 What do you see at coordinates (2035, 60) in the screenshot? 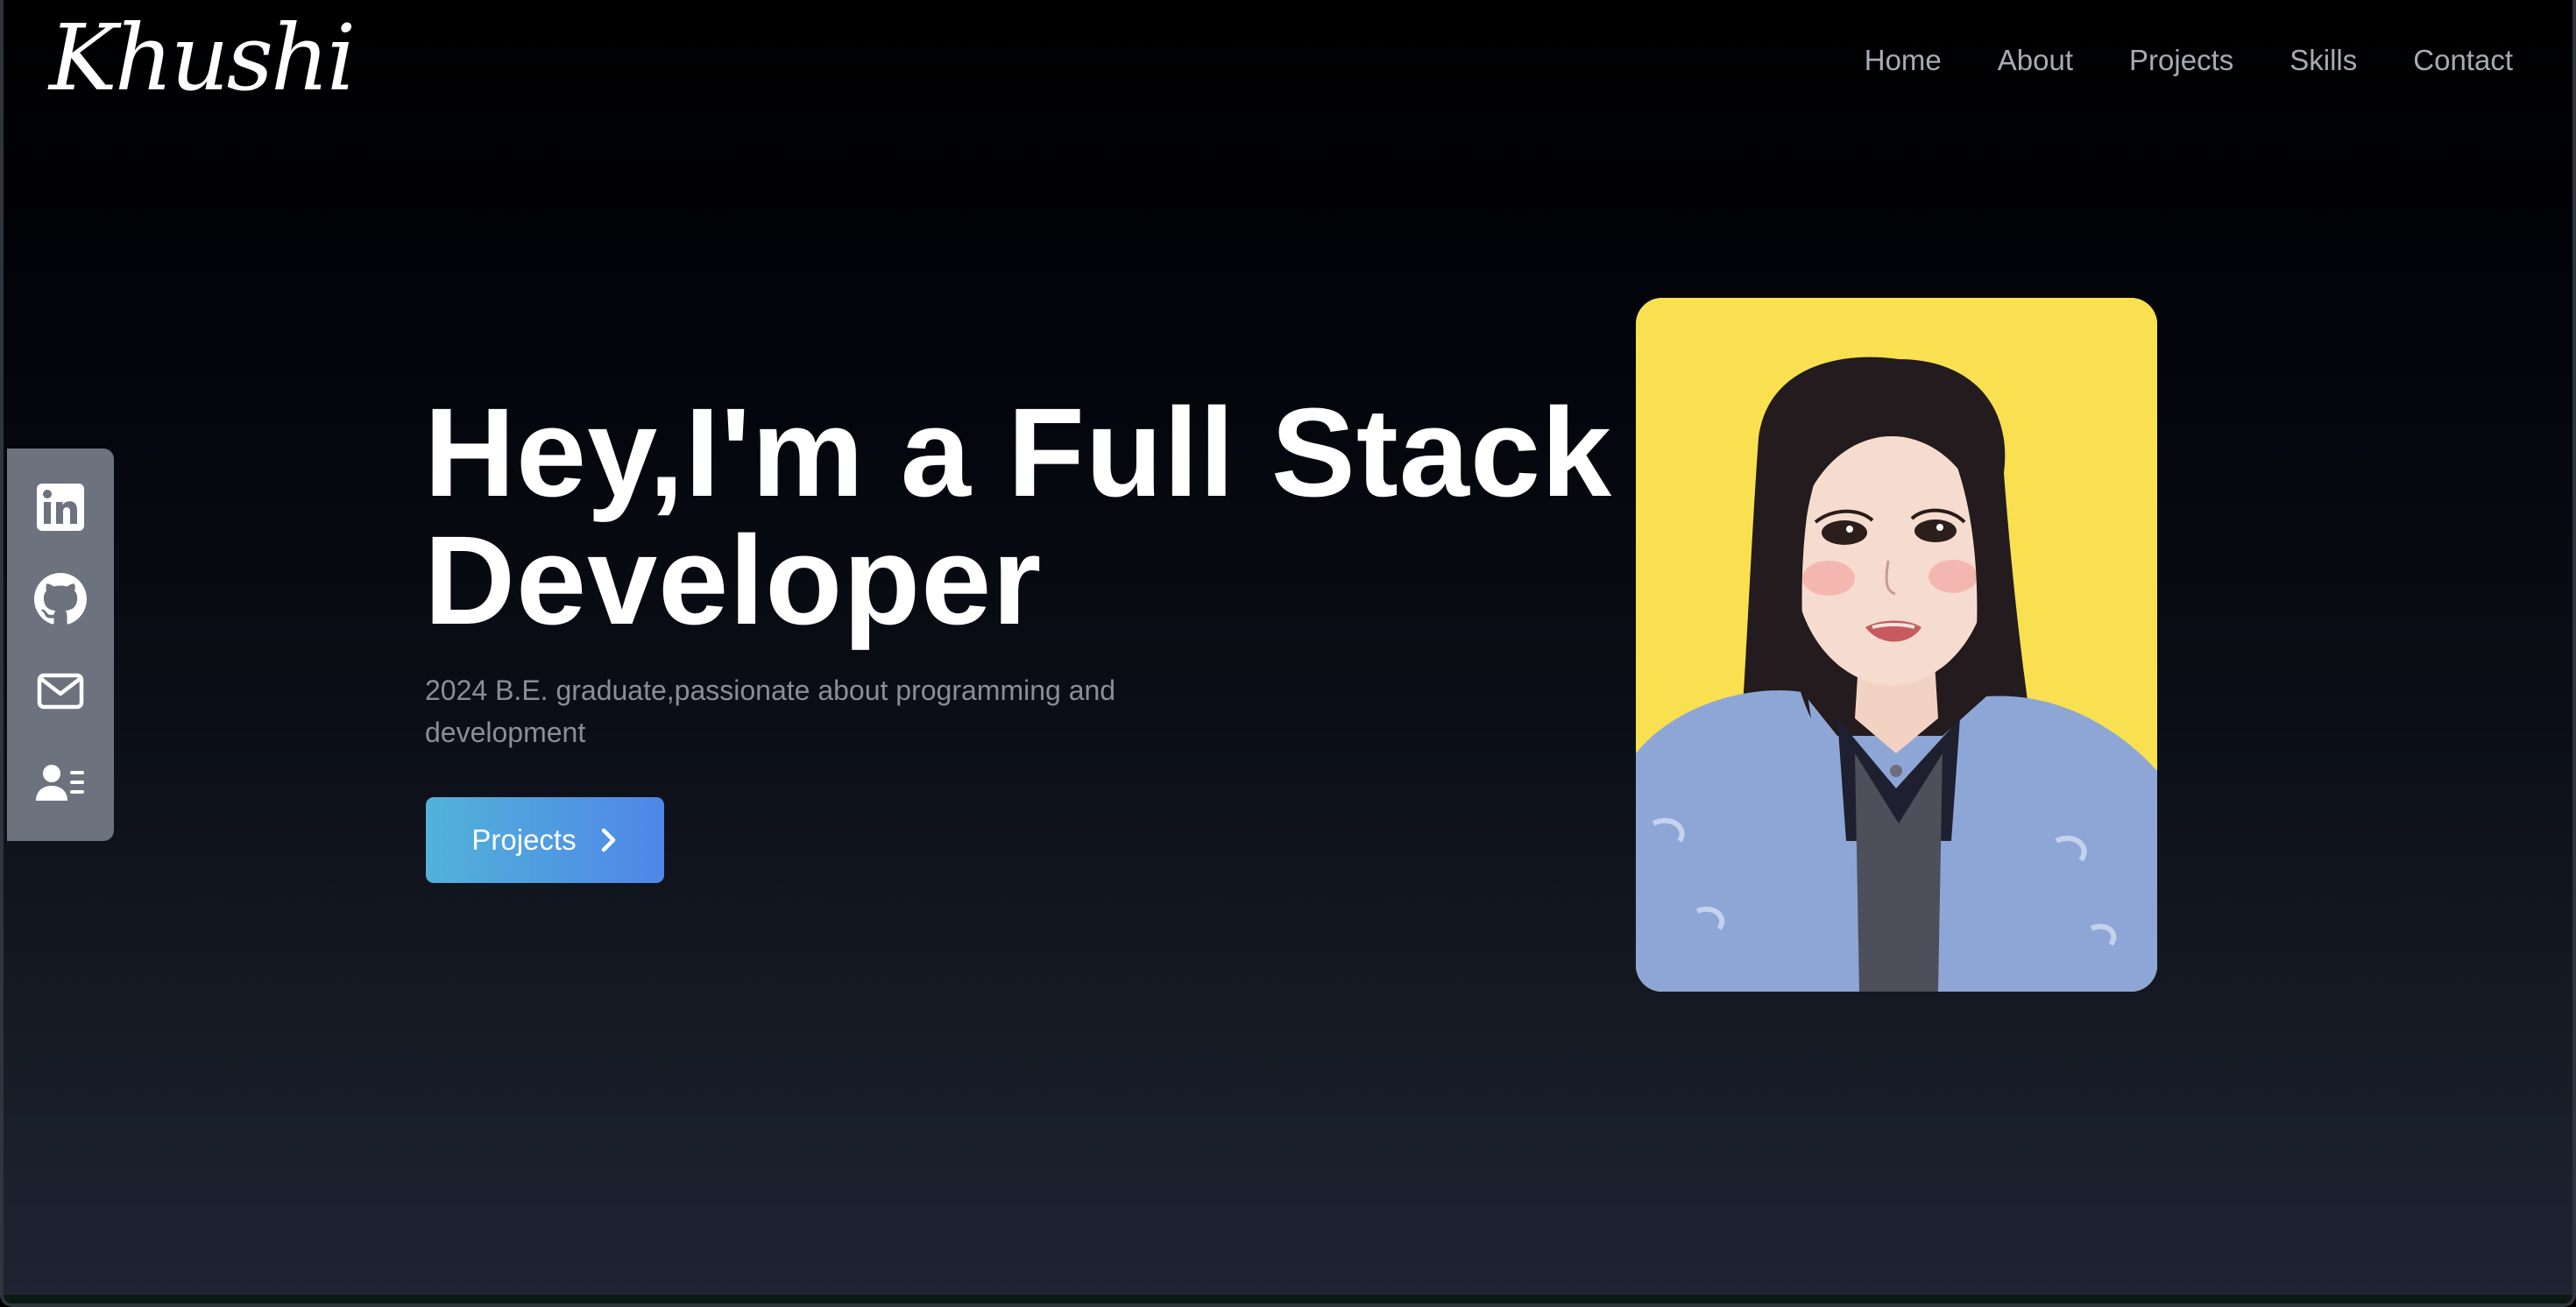
I see `nav-about: About` at bounding box center [2035, 60].